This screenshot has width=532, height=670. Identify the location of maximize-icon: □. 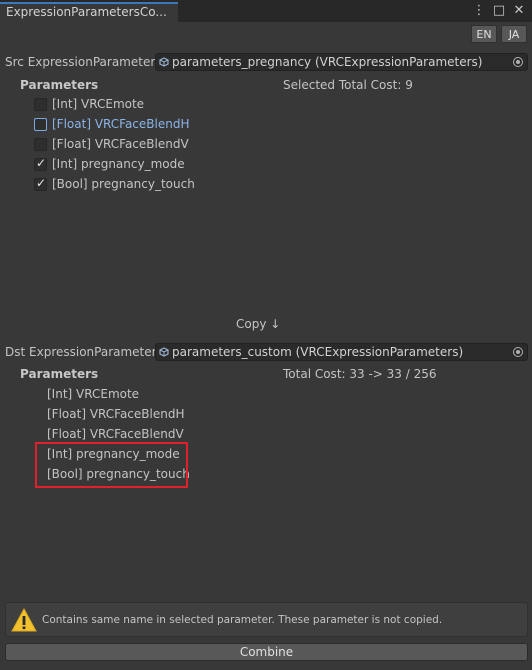
(499, 11).